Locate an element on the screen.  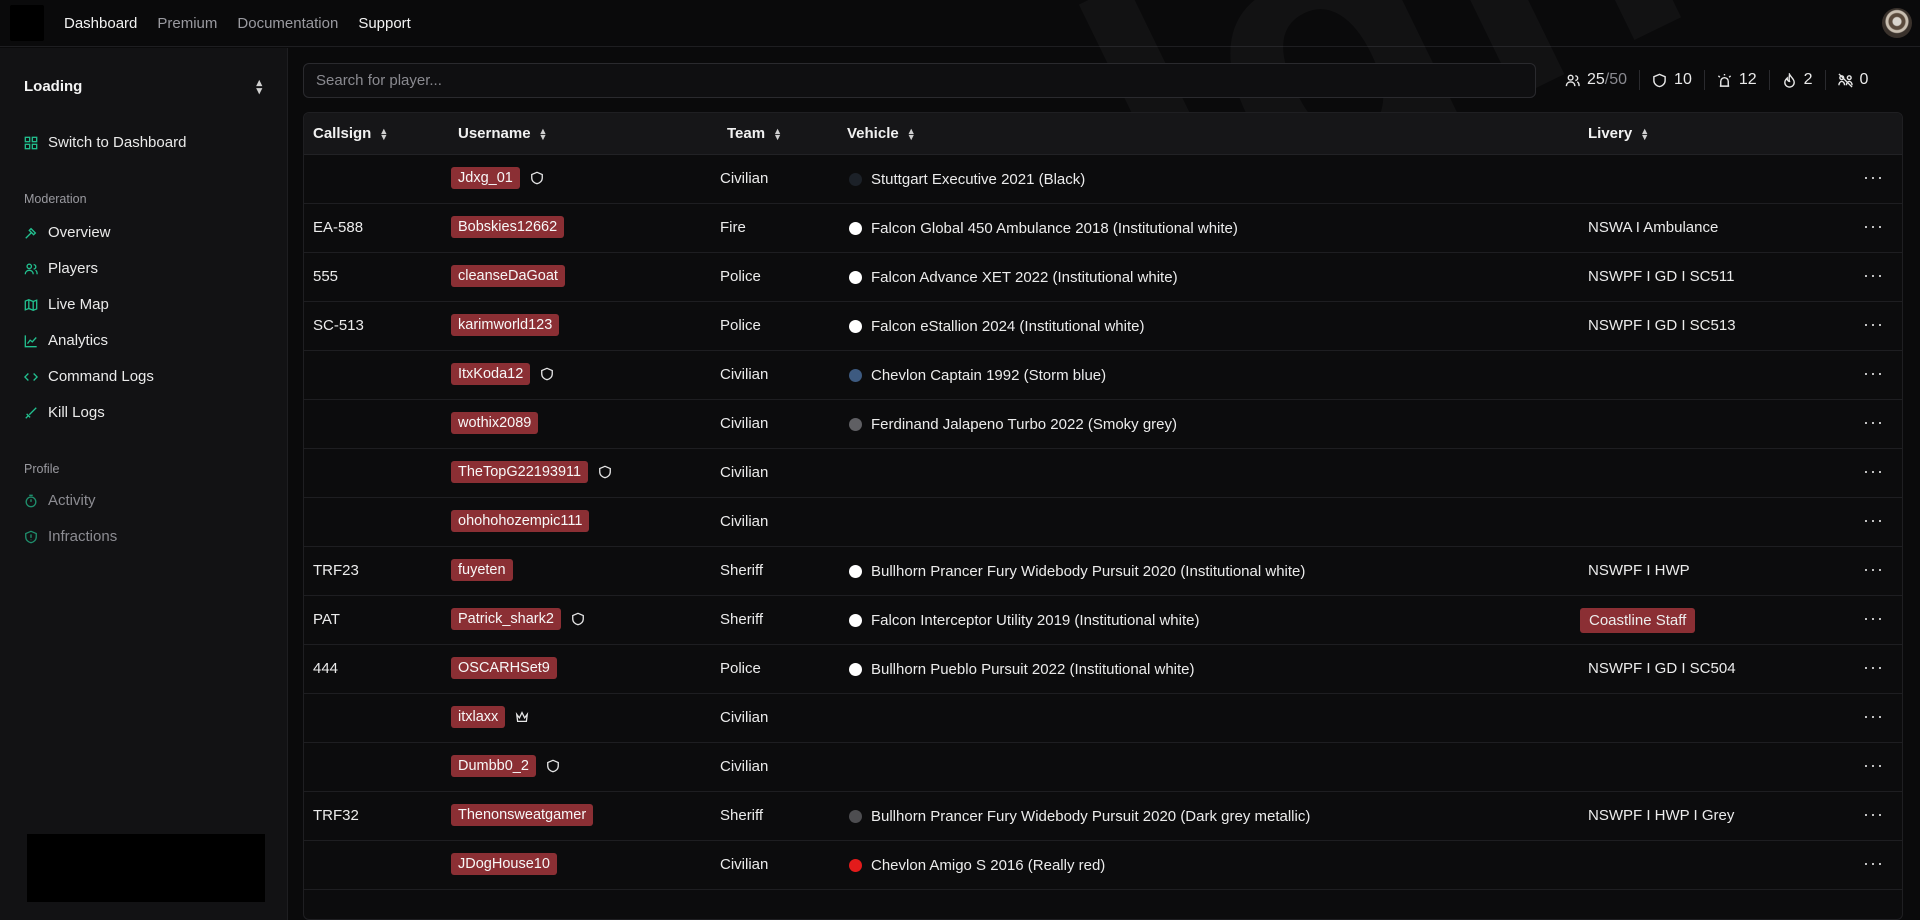
username-badge: fuyeten is located at coordinates (482, 570).